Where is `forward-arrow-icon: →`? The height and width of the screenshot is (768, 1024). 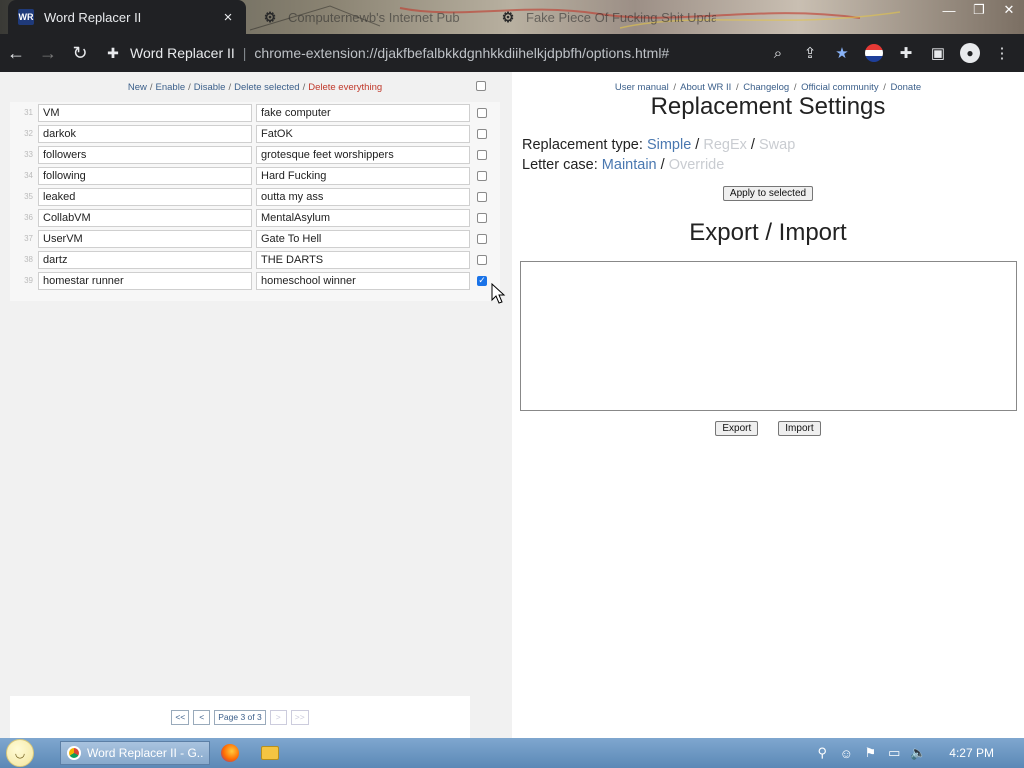
forward-arrow-icon: → is located at coordinates (48, 53).